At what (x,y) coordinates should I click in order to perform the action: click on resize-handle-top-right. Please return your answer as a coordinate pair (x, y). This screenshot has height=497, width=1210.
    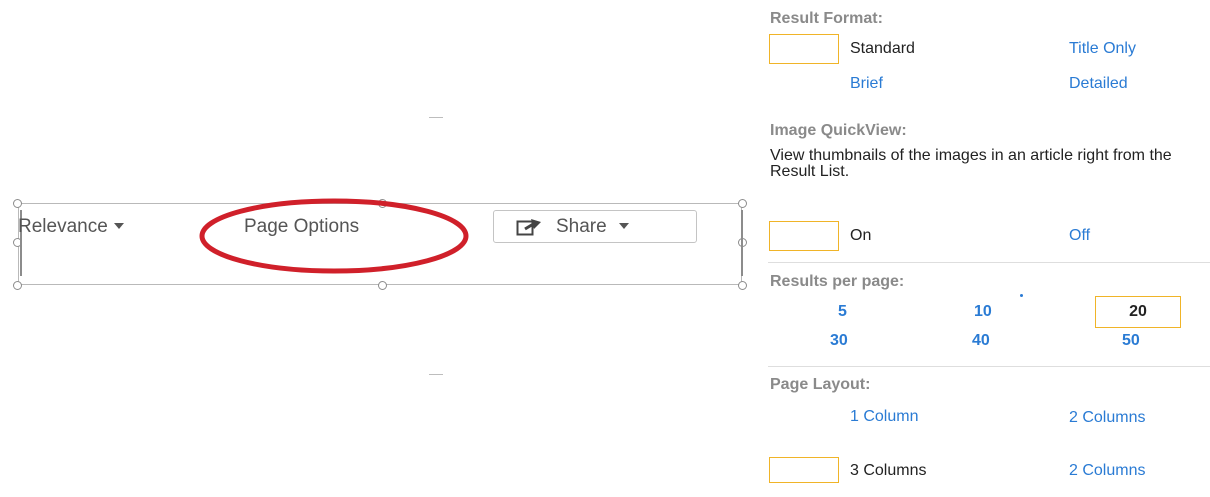
    Looking at the image, I should click on (742, 203).